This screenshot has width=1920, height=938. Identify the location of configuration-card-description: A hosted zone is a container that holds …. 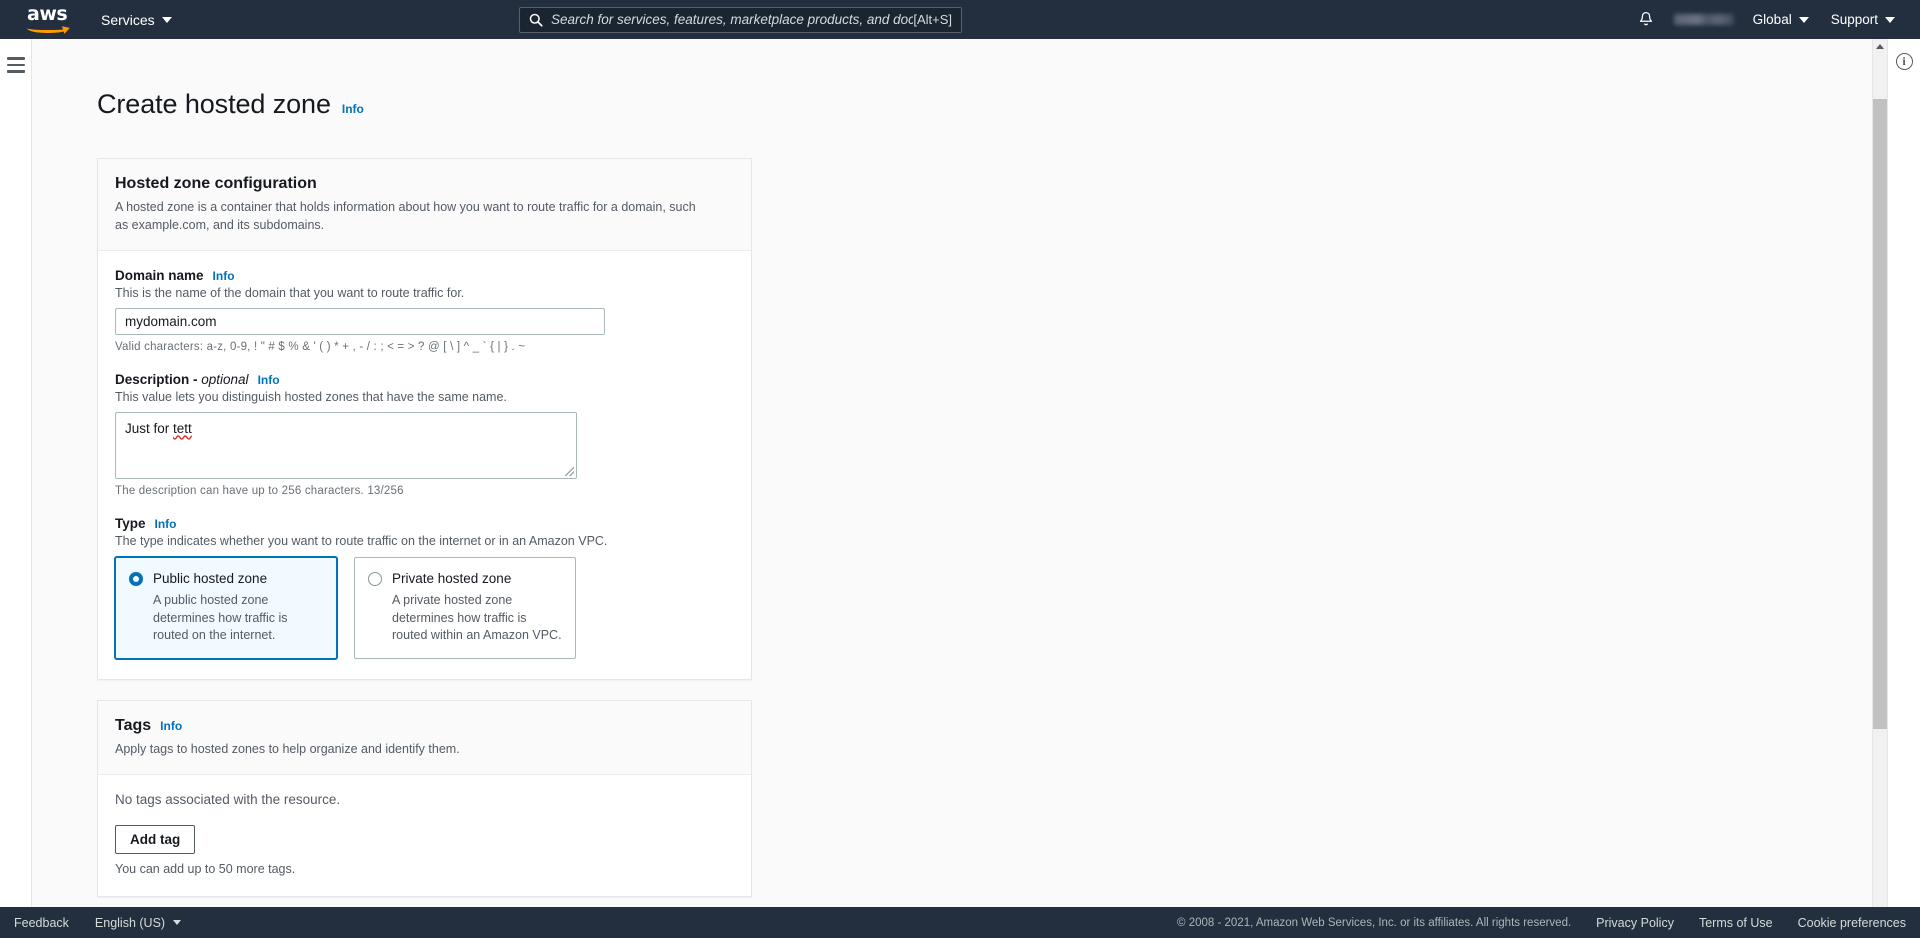
(405, 216).